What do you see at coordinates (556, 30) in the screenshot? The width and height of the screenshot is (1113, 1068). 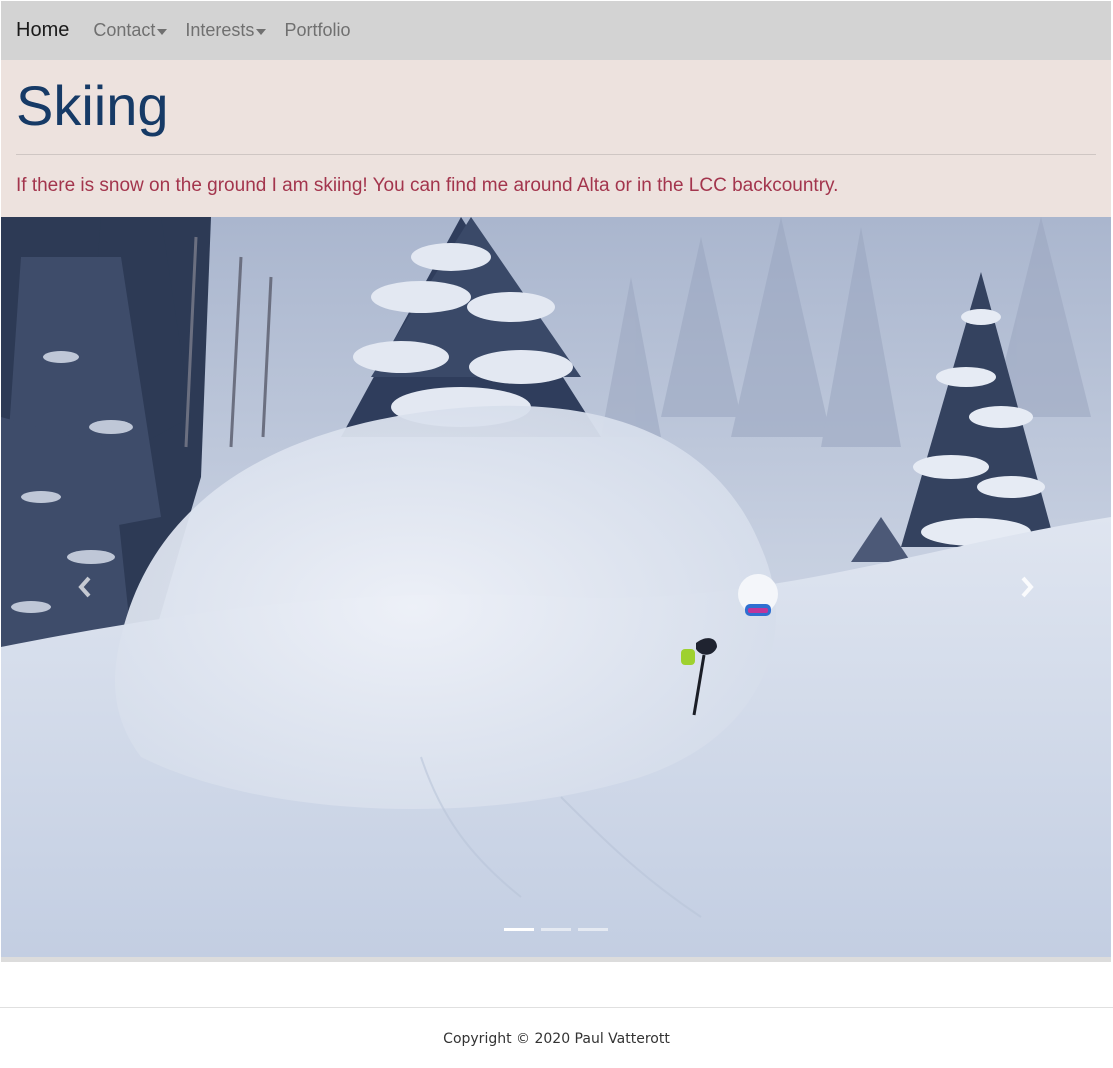 I see `navbar: Home Contact Interests Portfolio` at bounding box center [556, 30].